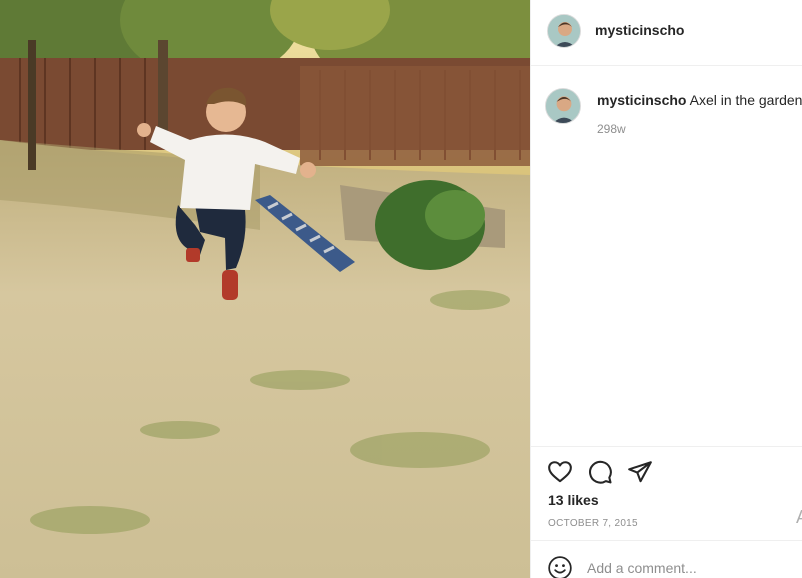  What do you see at coordinates (573, 500) in the screenshot?
I see `likes-count: 13 likes` at bounding box center [573, 500].